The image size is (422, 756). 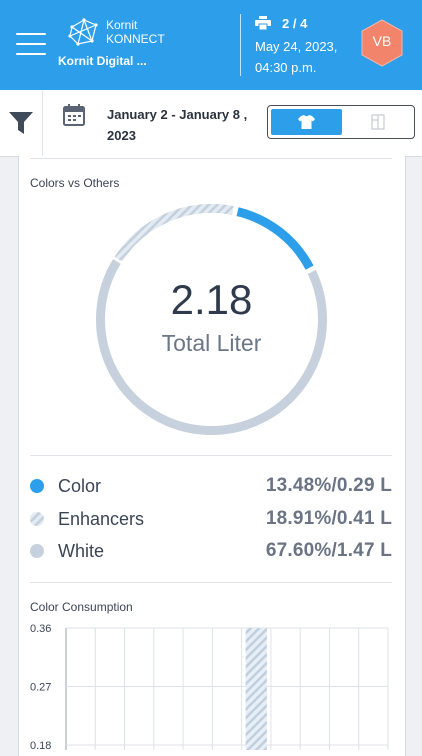 What do you see at coordinates (211, 486) in the screenshot?
I see `legend-row-color: Color 13.48%/0.29 L` at bounding box center [211, 486].